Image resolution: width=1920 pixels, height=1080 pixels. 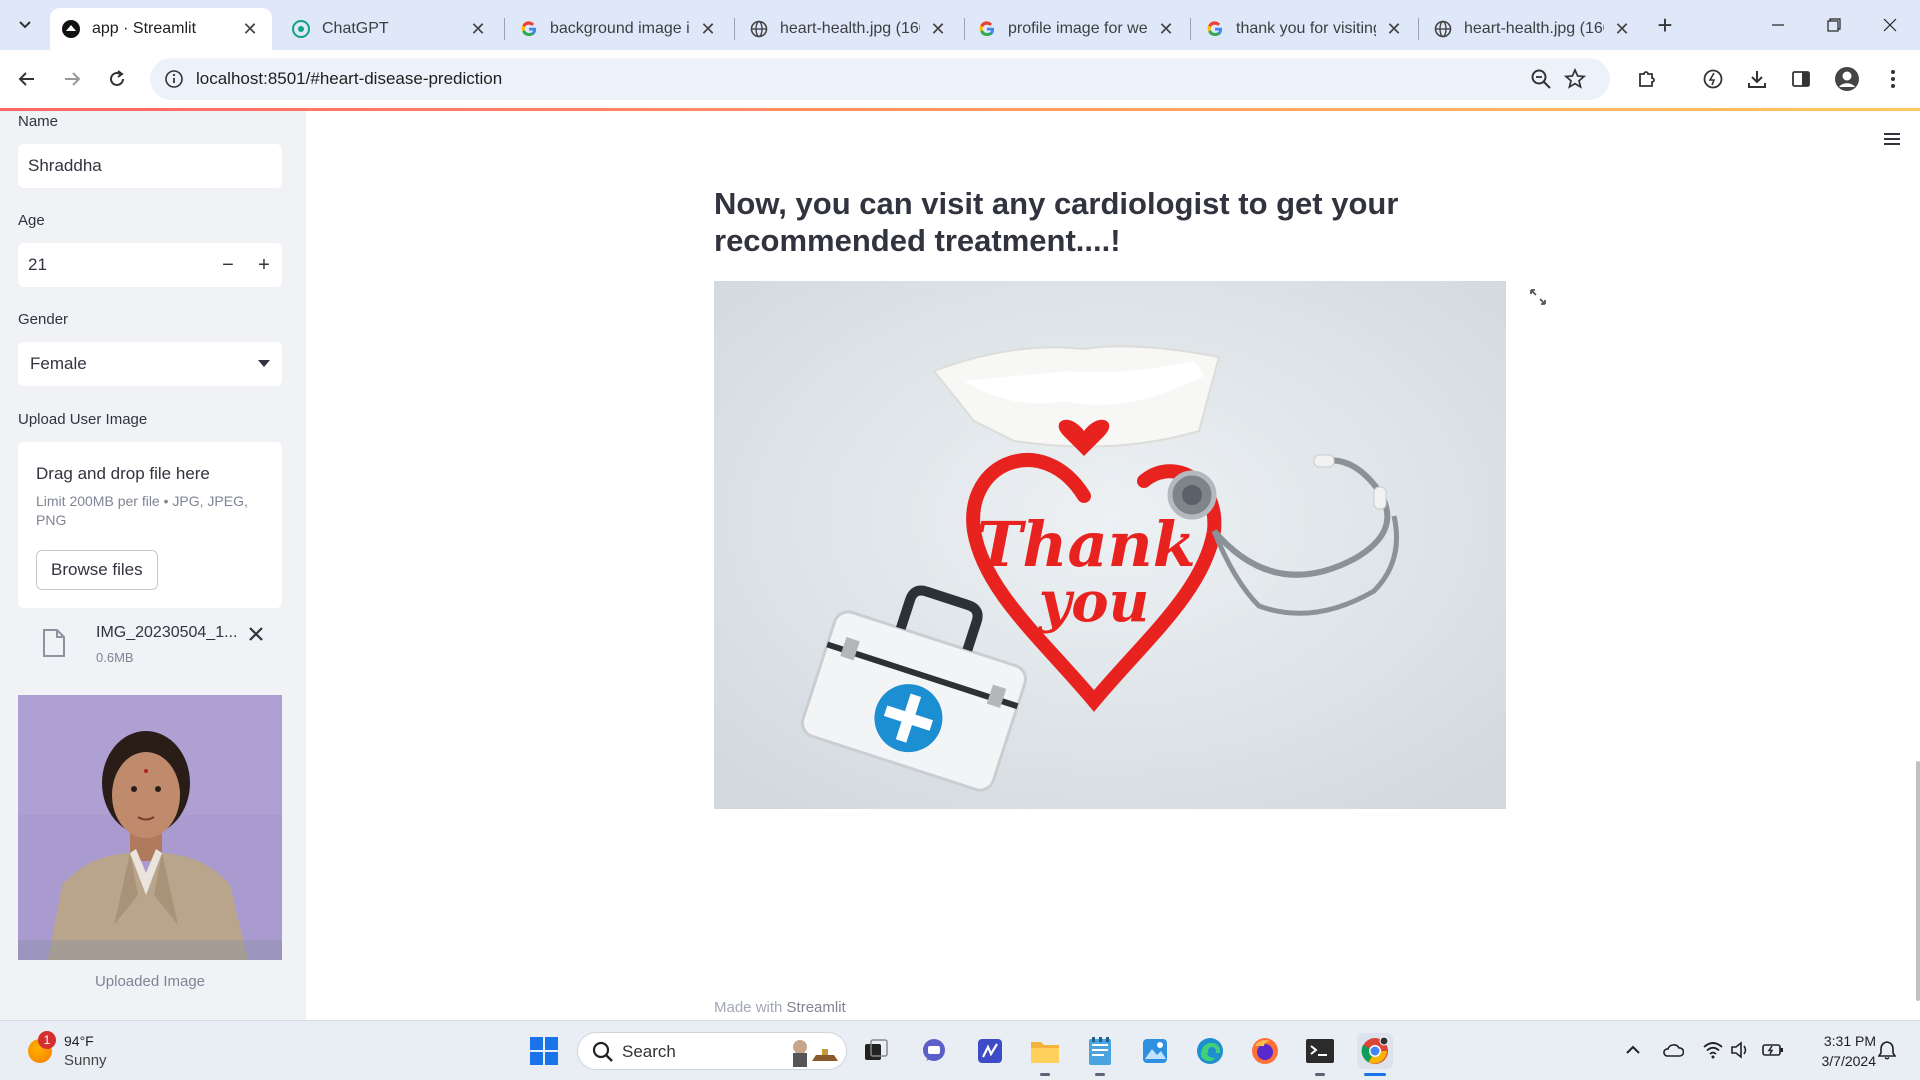 I want to click on chrome-icon, so click(x=1375, y=1050).